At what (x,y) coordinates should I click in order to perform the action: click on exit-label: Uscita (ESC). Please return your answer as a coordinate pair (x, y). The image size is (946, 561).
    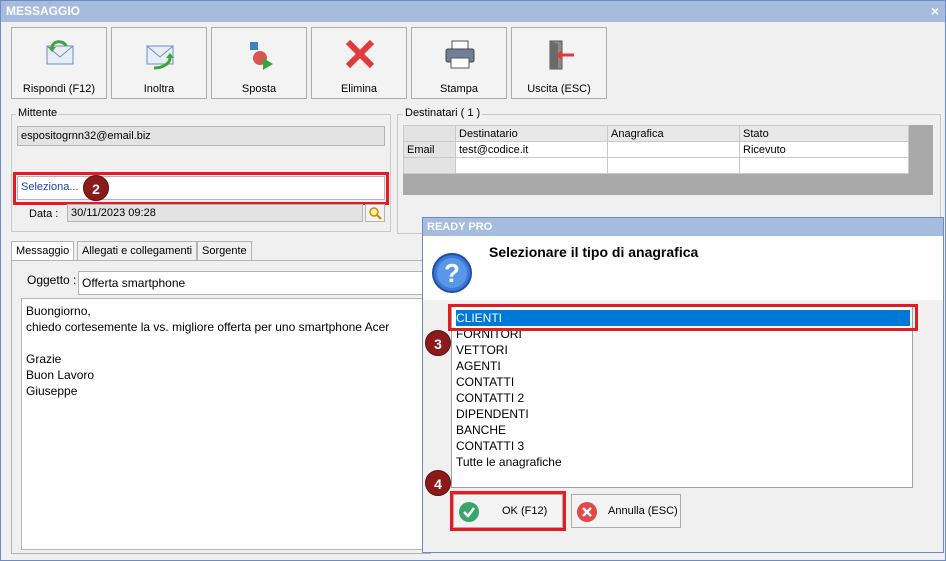
    Looking at the image, I should click on (559, 89).